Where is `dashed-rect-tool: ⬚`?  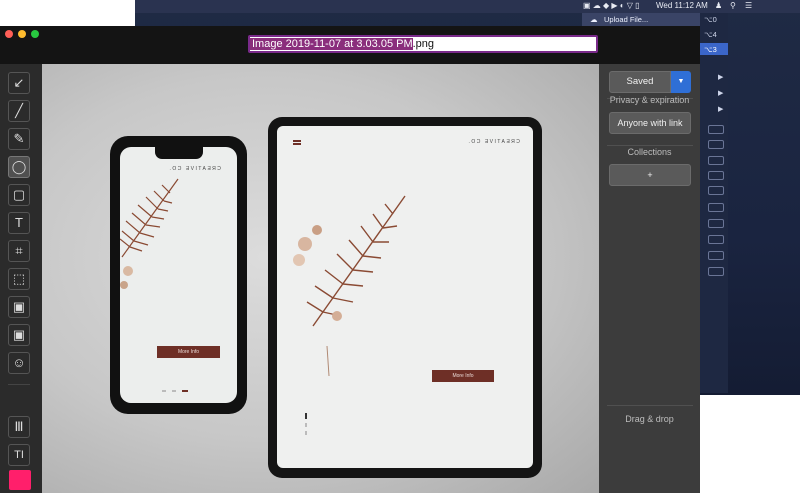 dashed-rect-tool: ⬚ is located at coordinates (19, 279).